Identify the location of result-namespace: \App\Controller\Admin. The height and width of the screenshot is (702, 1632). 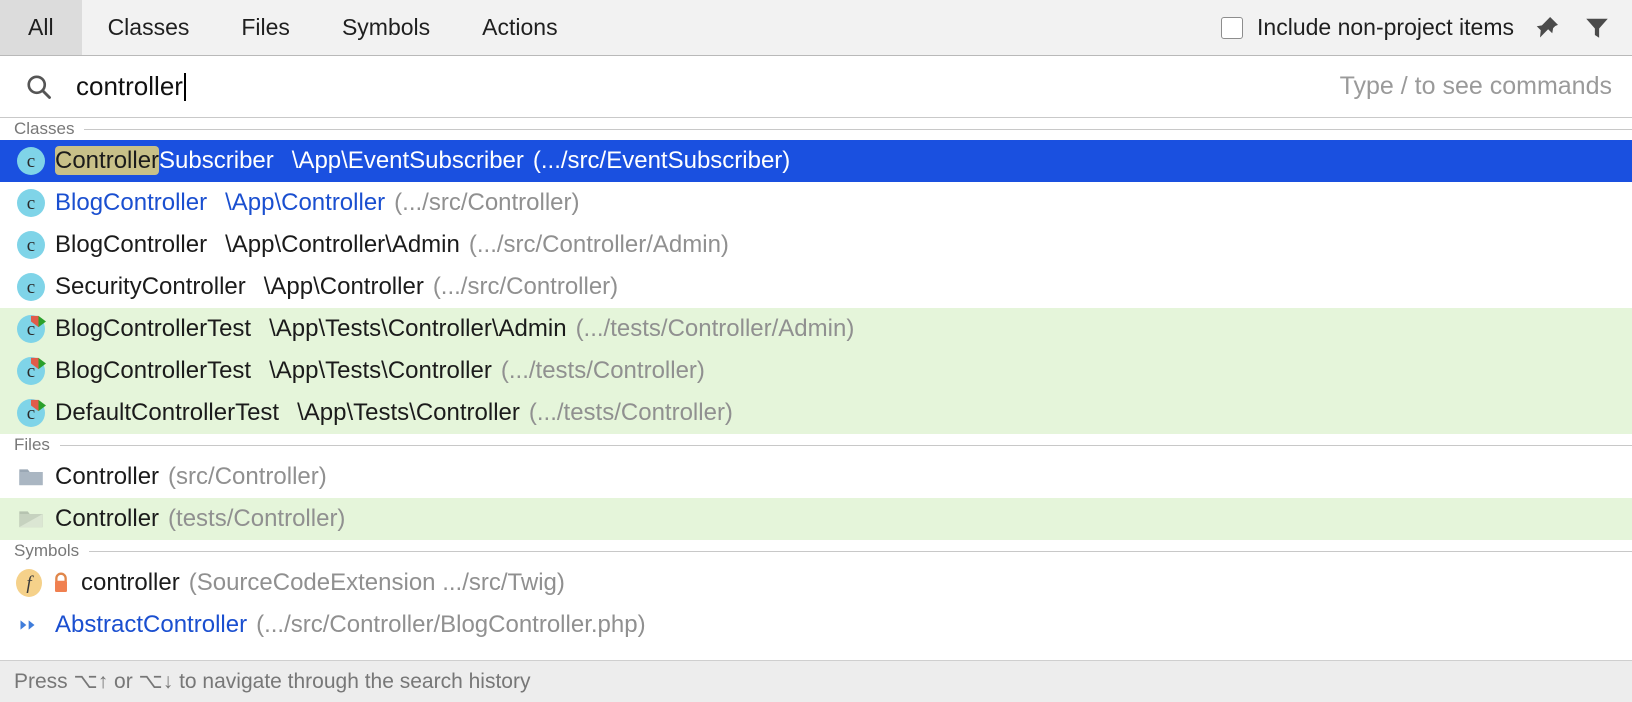
(342, 244).